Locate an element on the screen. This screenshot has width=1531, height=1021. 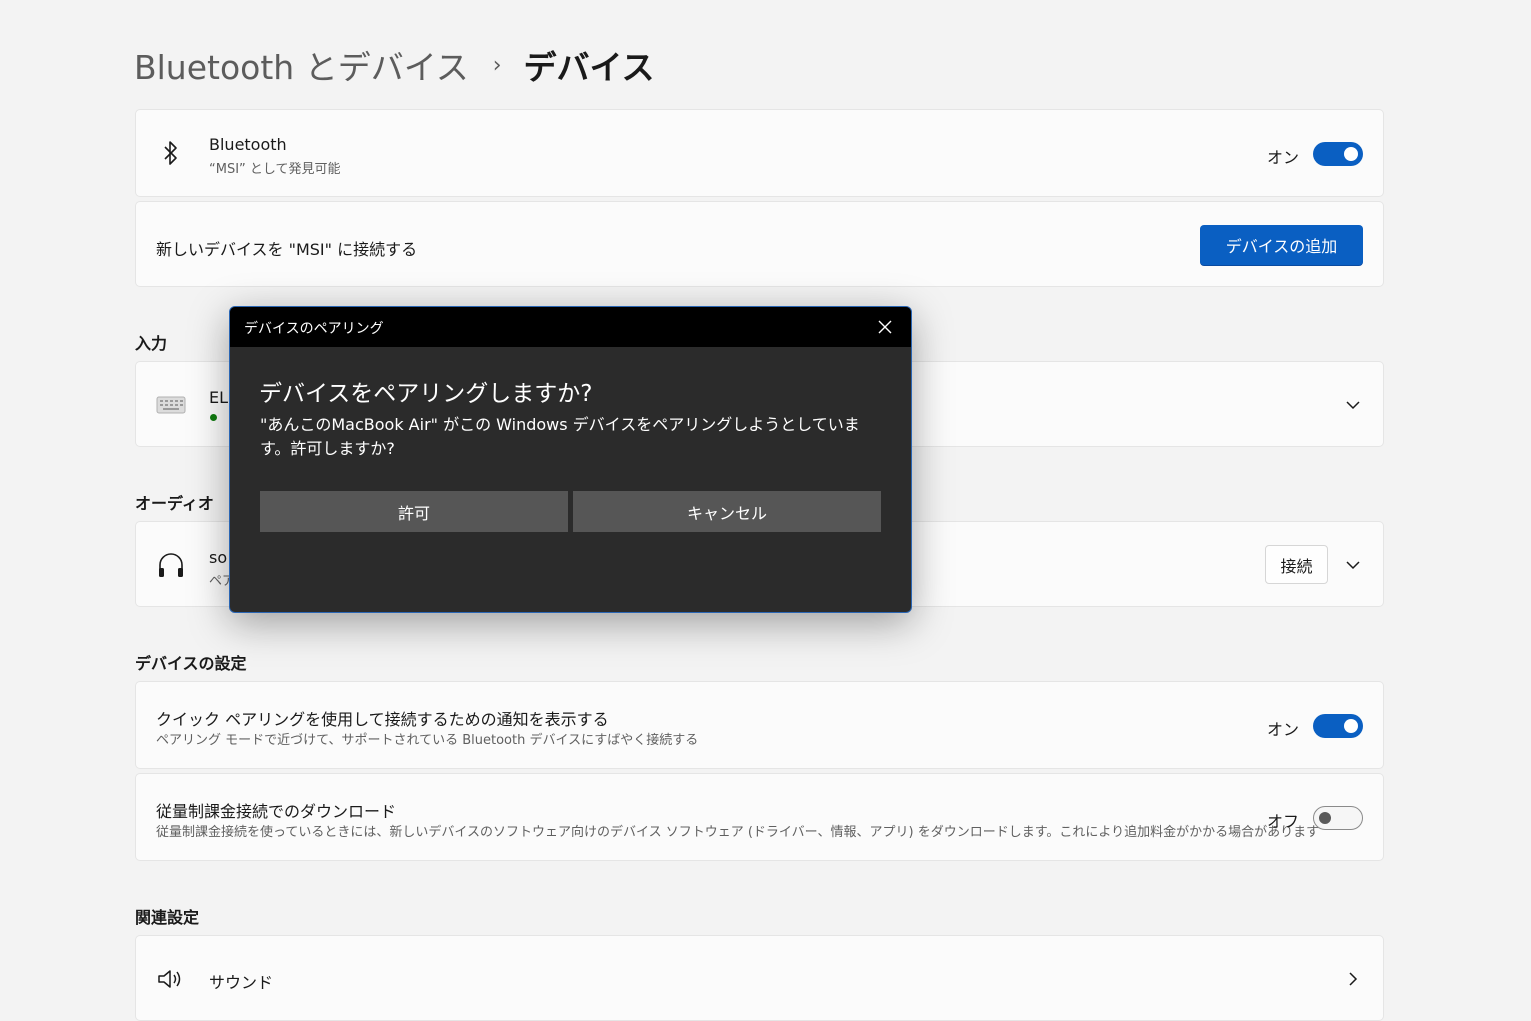
related-settings-section-title: 関連設定 is located at coordinates (167, 917).